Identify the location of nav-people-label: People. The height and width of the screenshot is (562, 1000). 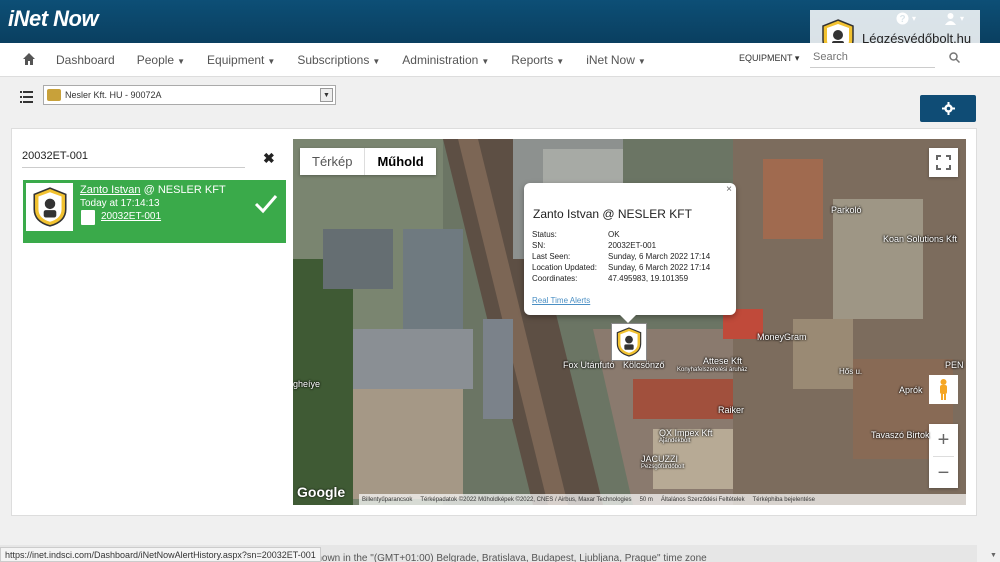
(155, 60).